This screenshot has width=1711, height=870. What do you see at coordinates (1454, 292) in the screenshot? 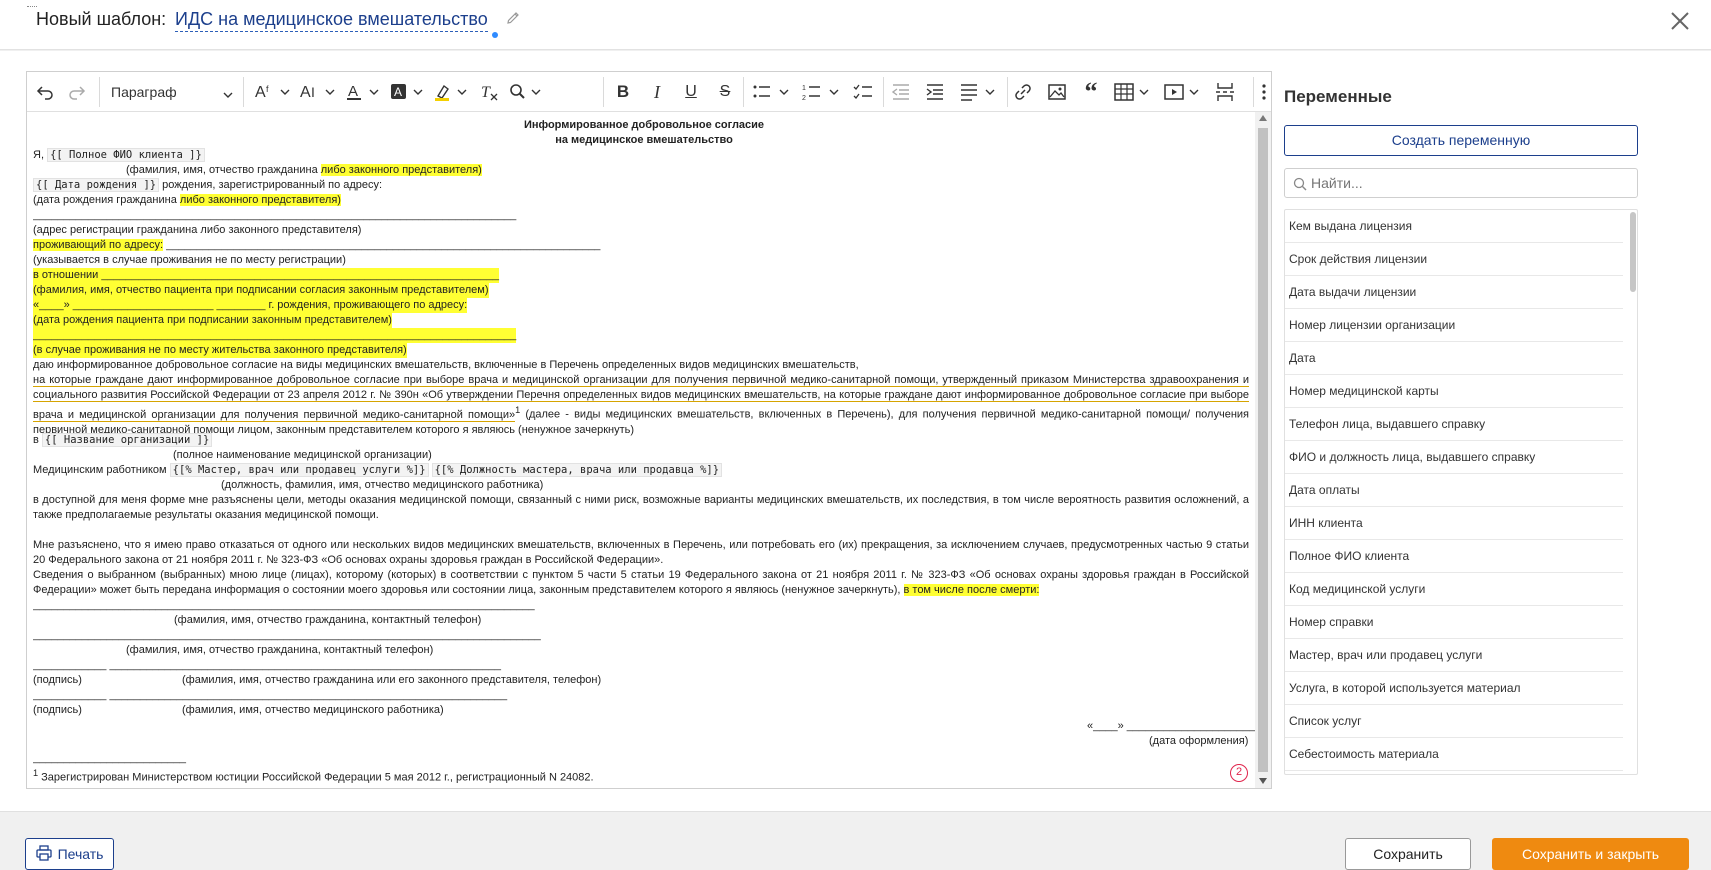
I see `variable-item: Дата выдачи лицензии` at bounding box center [1454, 292].